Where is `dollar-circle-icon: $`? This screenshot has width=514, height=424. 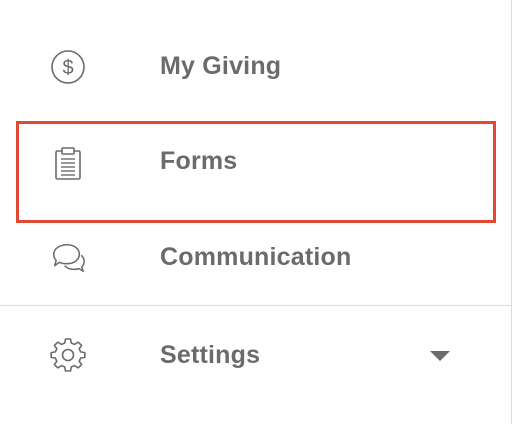 dollar-circle-icon: $ is located at coordinates (68, 67).